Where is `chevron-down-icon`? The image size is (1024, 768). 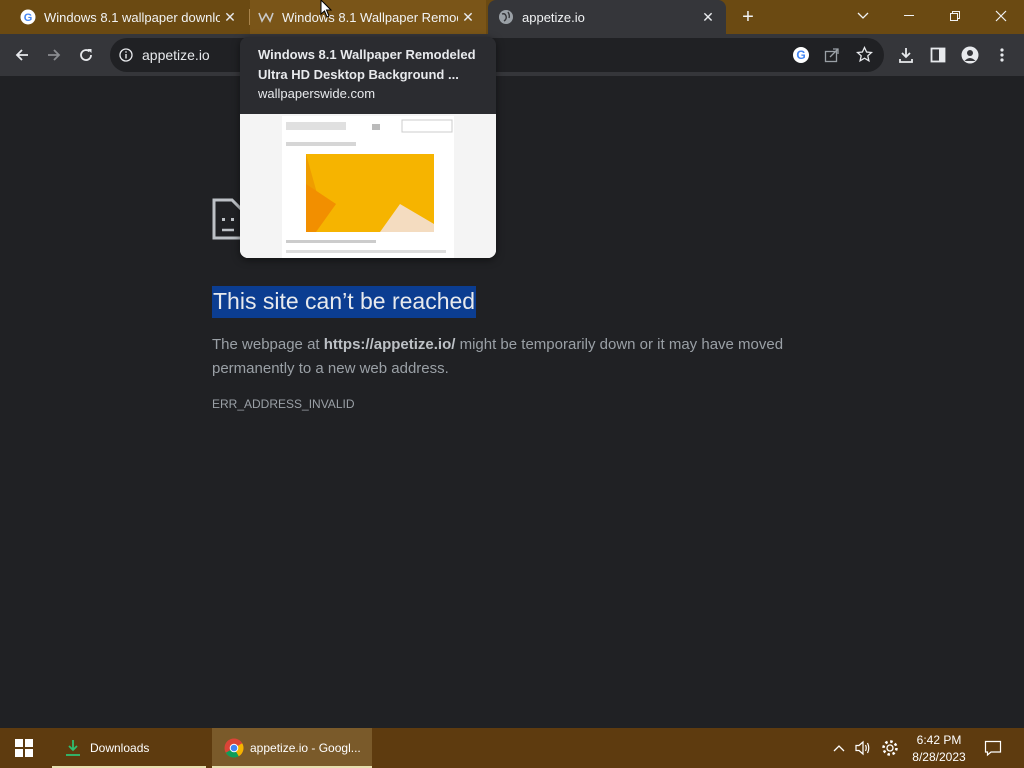
chevron-down-icon is located at coordinates (863, 15).